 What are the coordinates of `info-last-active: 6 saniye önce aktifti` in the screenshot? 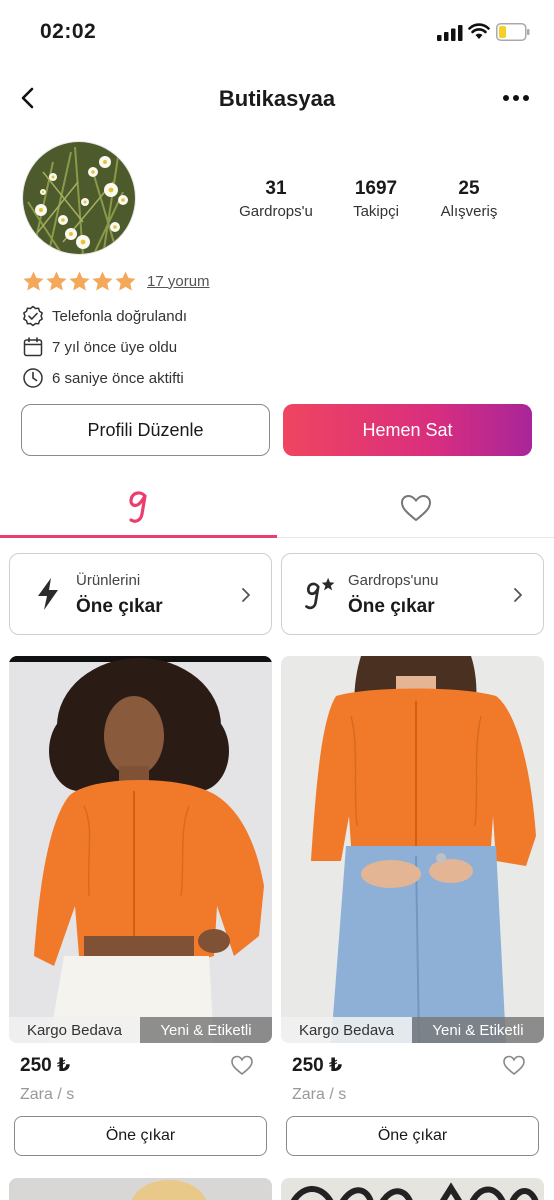 It's located at (103, 378).